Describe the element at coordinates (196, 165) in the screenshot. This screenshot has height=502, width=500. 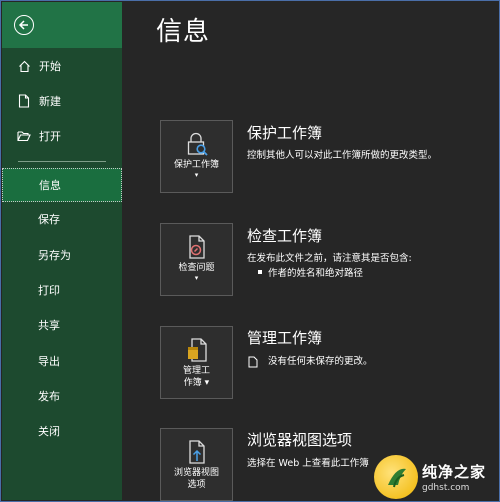
I see `protect-workbook-label: 保护工作簿` at that location.